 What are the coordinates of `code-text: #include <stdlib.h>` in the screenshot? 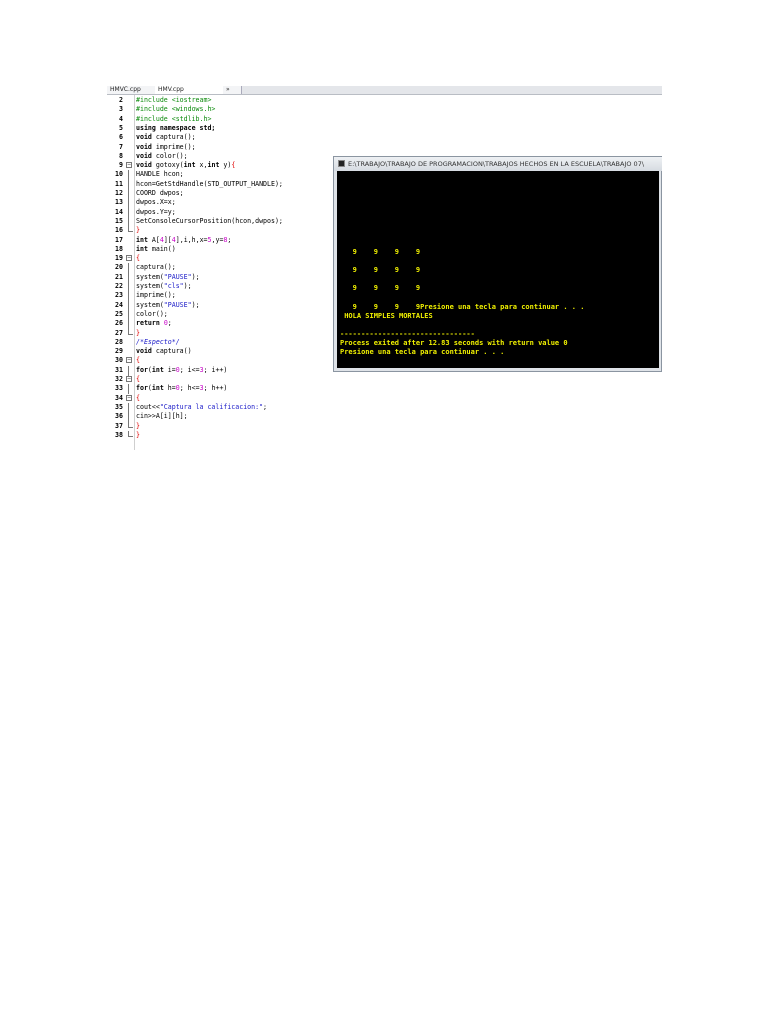 It's located at (174, 118).